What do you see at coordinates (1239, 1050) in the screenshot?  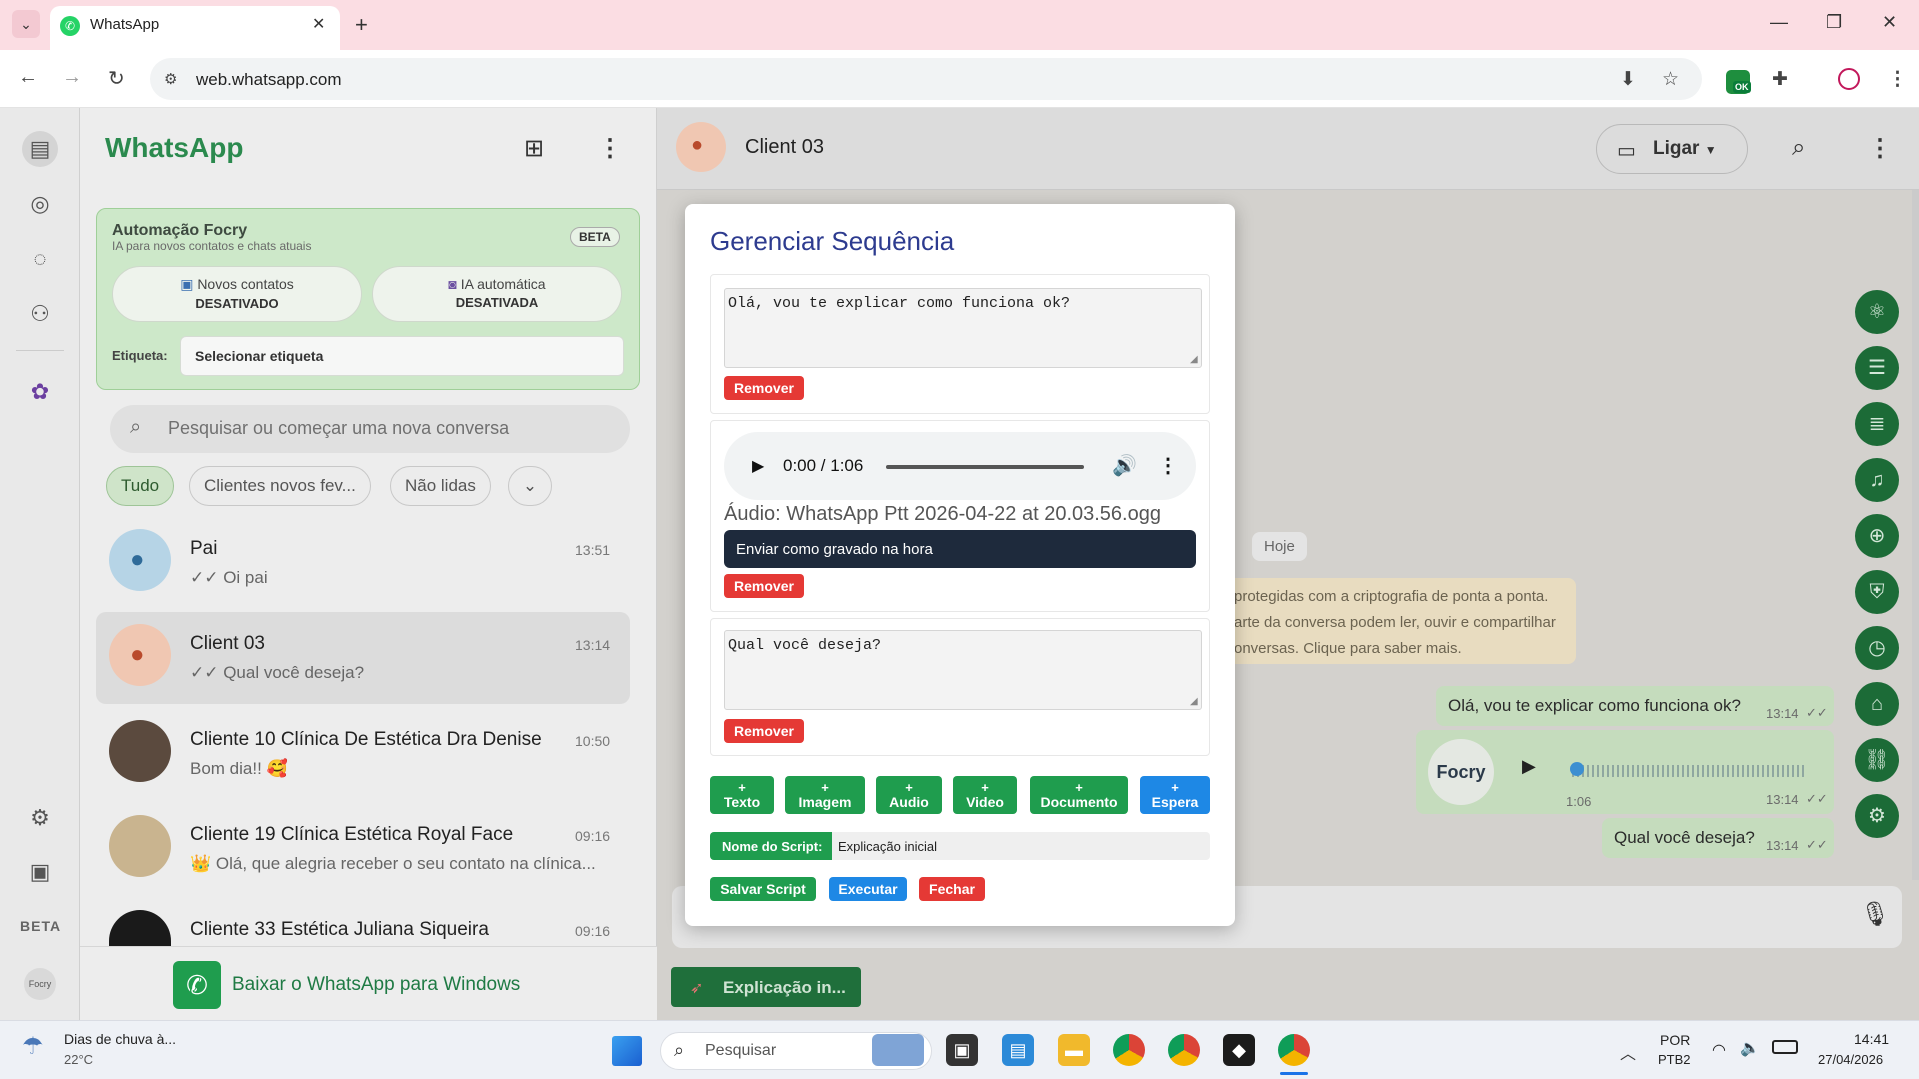 I see `app-cube-icon: ◆` at bounding box center [1239, 1050].